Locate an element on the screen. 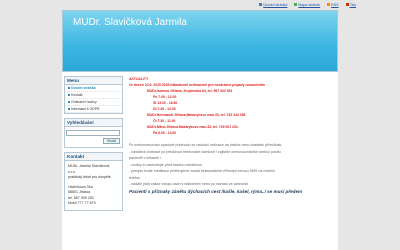  menu-item-gdpr: Informace k GDPR is located at coordinates (93, 109).